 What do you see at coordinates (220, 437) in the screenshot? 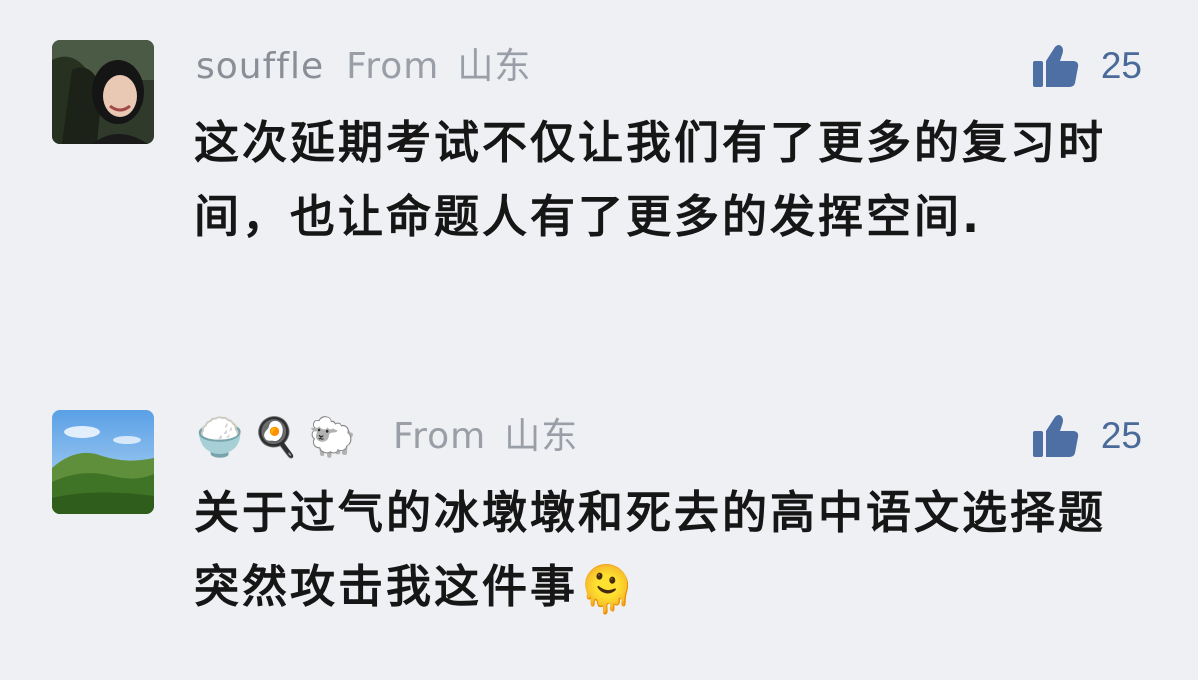
I see `rice-emoji: 🍚` at bounding box center [220, 437].